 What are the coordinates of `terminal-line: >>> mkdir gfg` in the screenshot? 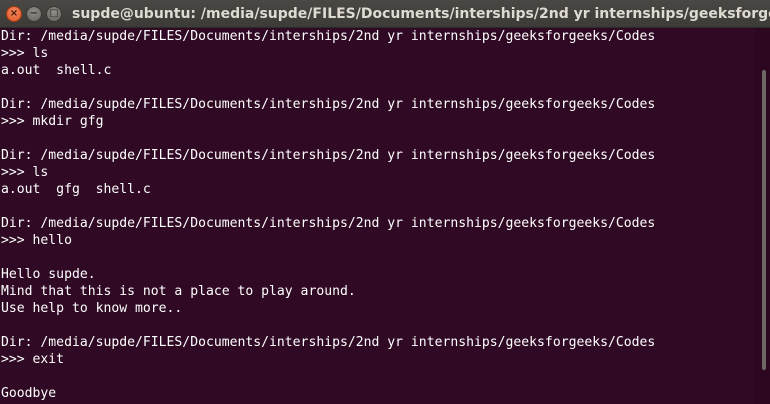 It's located at (52, 121).